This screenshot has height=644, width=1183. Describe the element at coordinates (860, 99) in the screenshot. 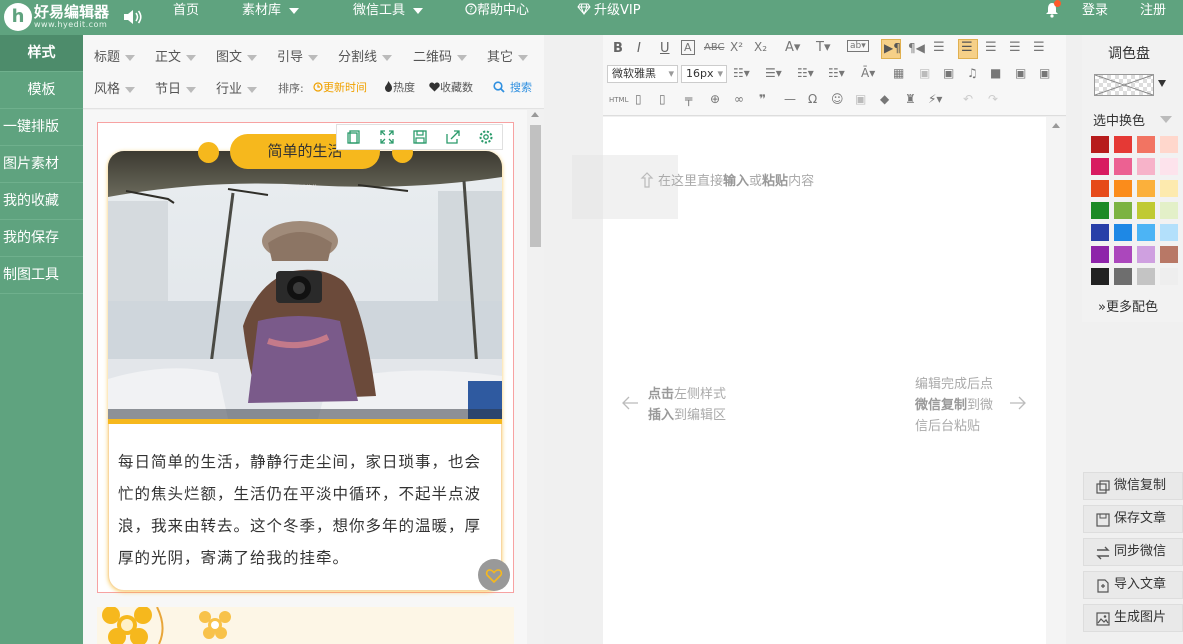

I see `template-icon: ▣` at that location.